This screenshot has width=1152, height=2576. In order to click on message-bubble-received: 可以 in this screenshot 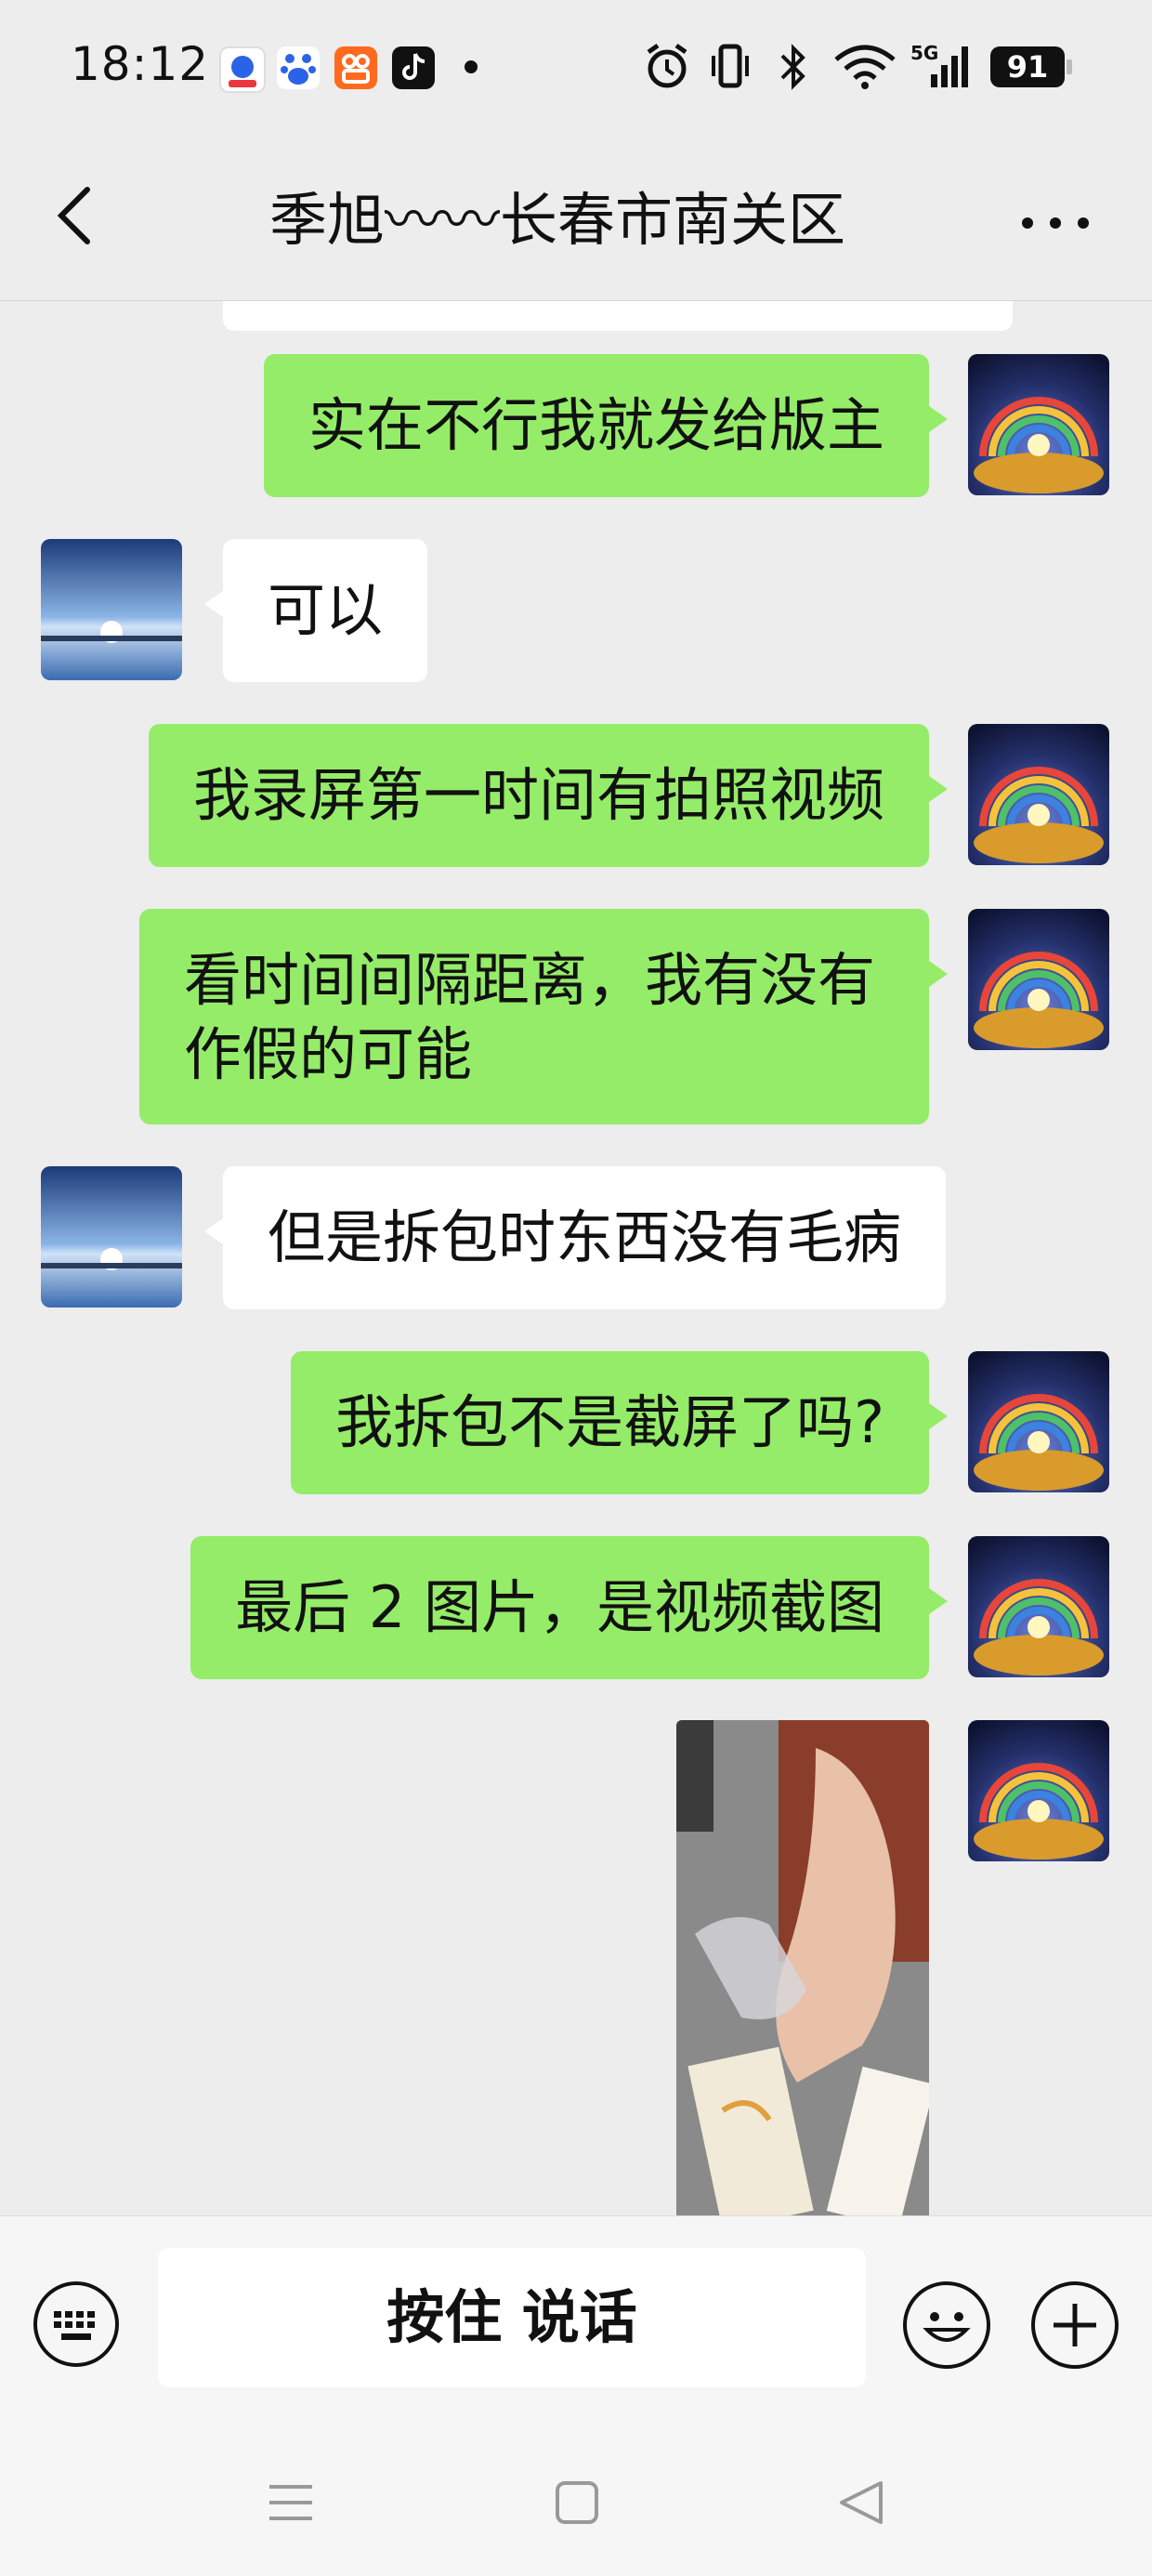, I will do `click(315, 610)`.